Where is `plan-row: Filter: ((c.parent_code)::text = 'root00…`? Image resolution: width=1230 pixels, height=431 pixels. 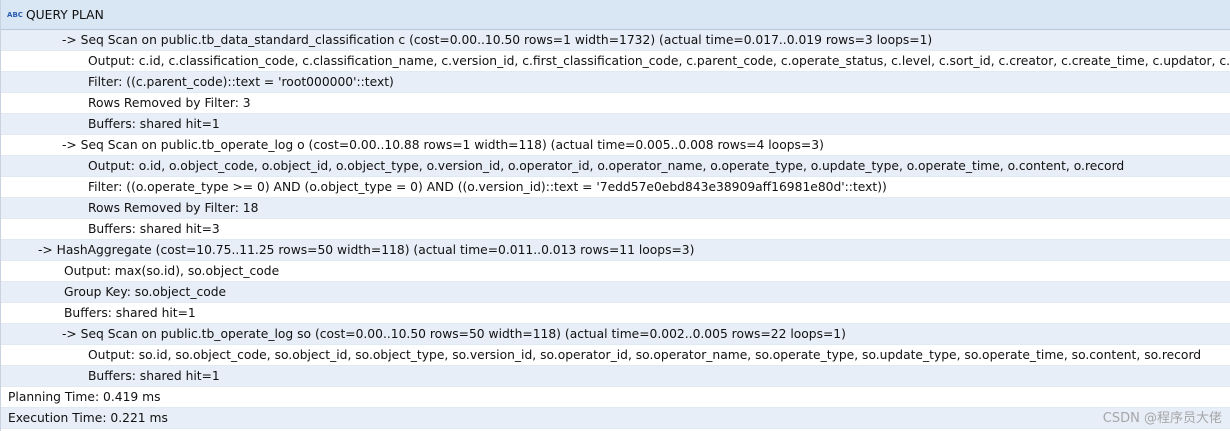 plan-row: Filter: ((c.parent_code)::text = 'root00… is located at coordinates (615, 82).